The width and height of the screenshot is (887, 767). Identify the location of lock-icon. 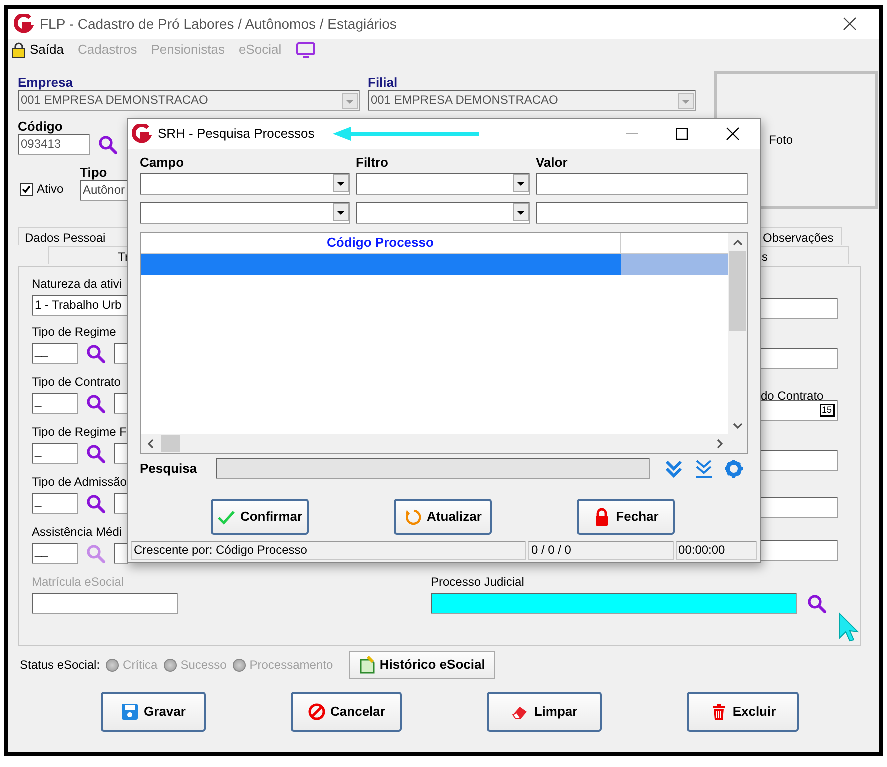
(19, 50).